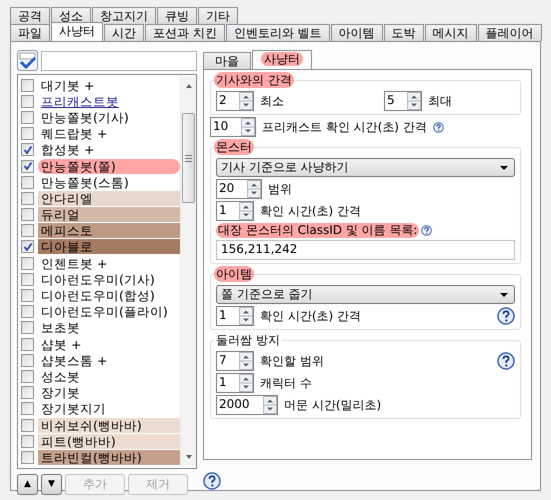 The width and height of the screenshot is (551, 500). What do you see at coordinates (365, 294) in the screenshot?
I see `dropdown: 쫄 기준으로 줍기` at bounding box center [365, 294].